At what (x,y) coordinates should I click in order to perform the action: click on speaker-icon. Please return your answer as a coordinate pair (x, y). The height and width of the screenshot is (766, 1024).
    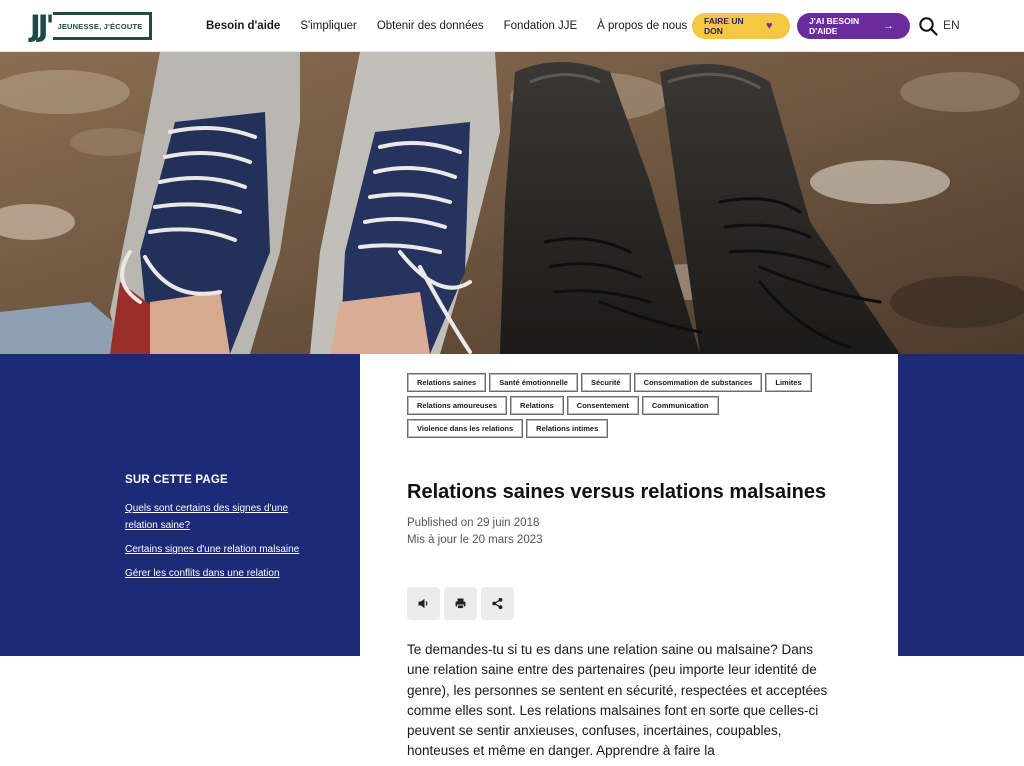
    Looking at the image, I should click on (423, 603).